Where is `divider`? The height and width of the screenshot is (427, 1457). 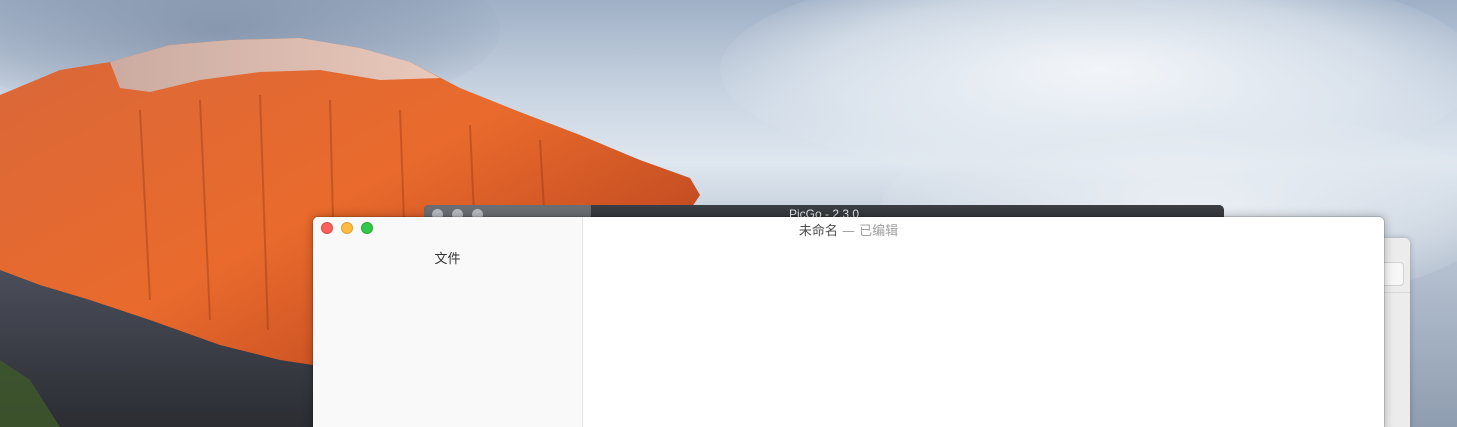
divider is located at coordinates (1395, 292).